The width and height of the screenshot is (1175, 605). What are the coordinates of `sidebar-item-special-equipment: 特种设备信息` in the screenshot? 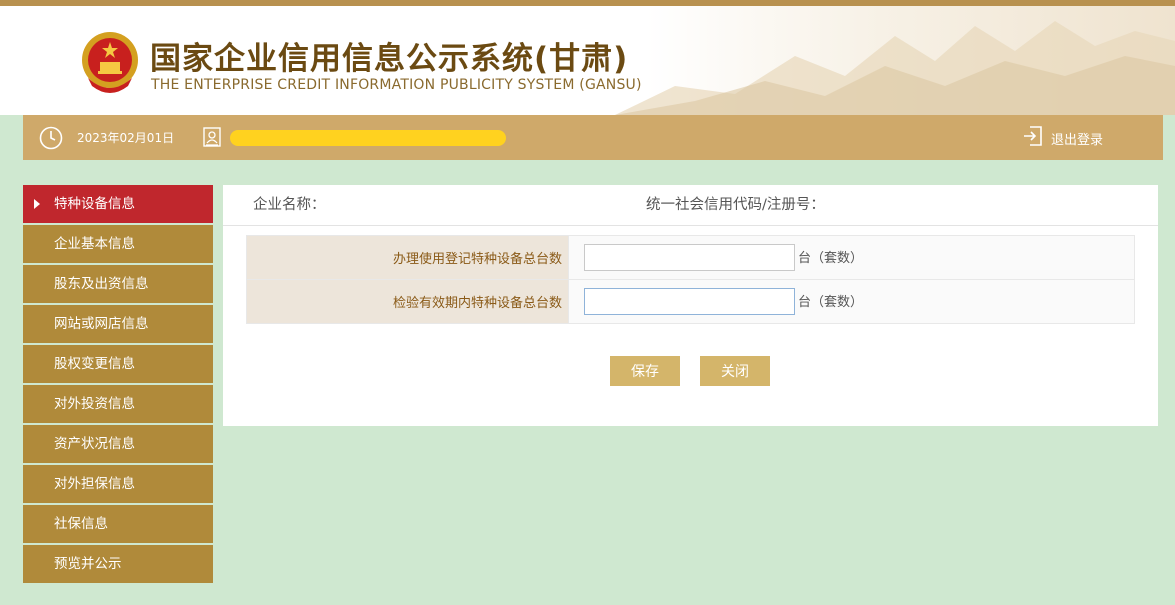 It's located at (118, 204).